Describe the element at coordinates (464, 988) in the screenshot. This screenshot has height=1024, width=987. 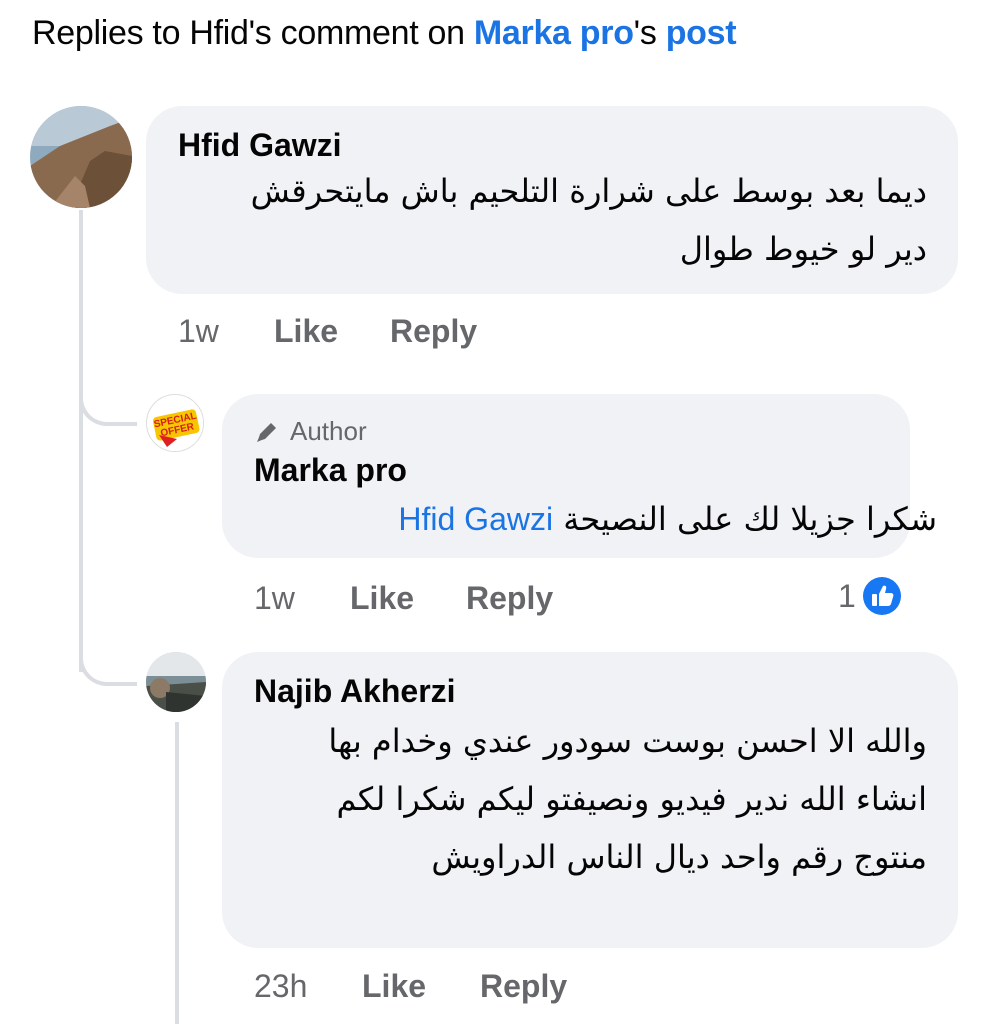
I see `comment-actions-3: 23h Like Reply` at that location.